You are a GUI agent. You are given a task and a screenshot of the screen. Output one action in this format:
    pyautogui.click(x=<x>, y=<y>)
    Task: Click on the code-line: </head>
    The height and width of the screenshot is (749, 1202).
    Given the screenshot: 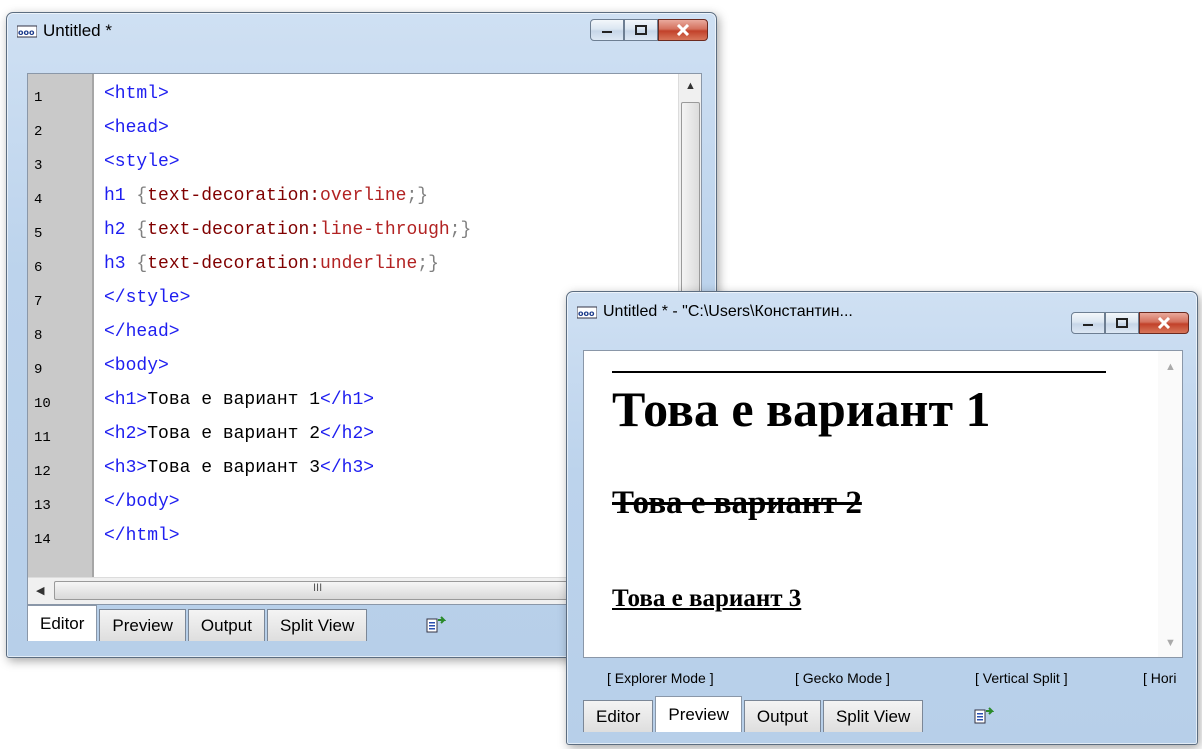 What is the action you would take?
    pyautogui.click(x=142, y=332)
    